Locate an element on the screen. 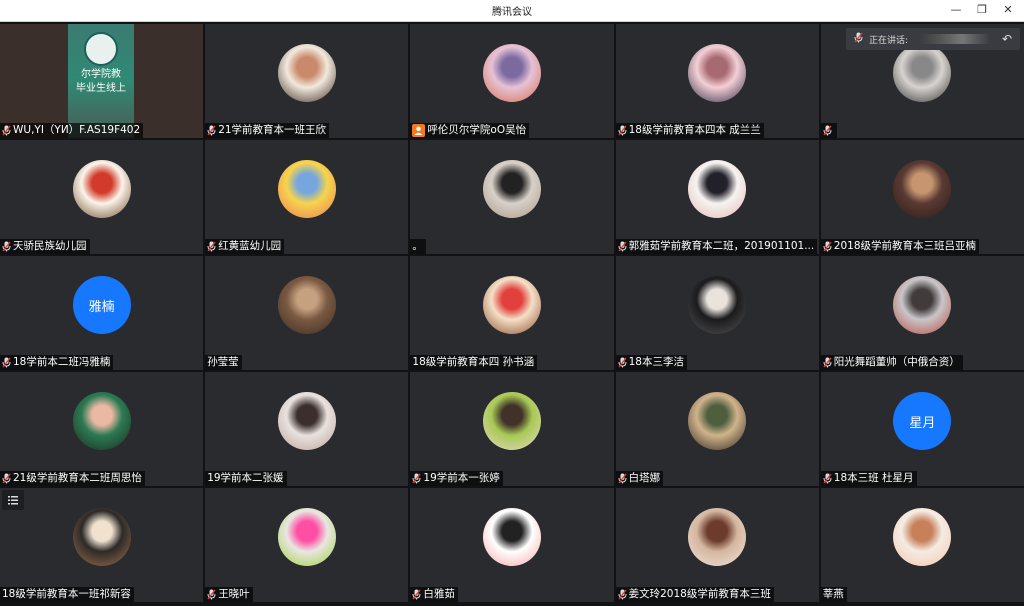 The height and width of the screenshot is (606, 1024). participant-tile: 21级学前教育本二班周思怡 is located at coordinates (102, 429).